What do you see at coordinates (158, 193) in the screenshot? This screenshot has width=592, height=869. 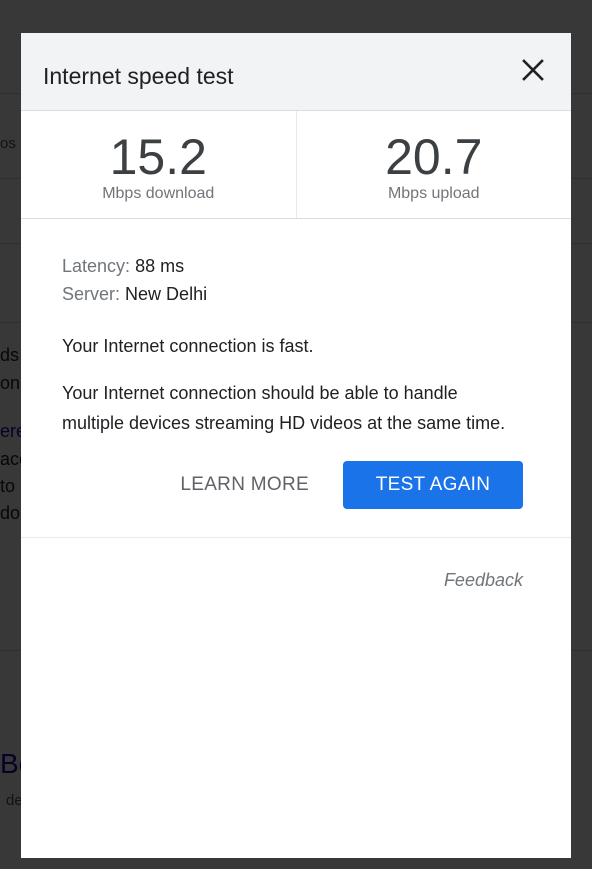 I see `download-speed-label: Mbps download` at bounding box center [158, 193].